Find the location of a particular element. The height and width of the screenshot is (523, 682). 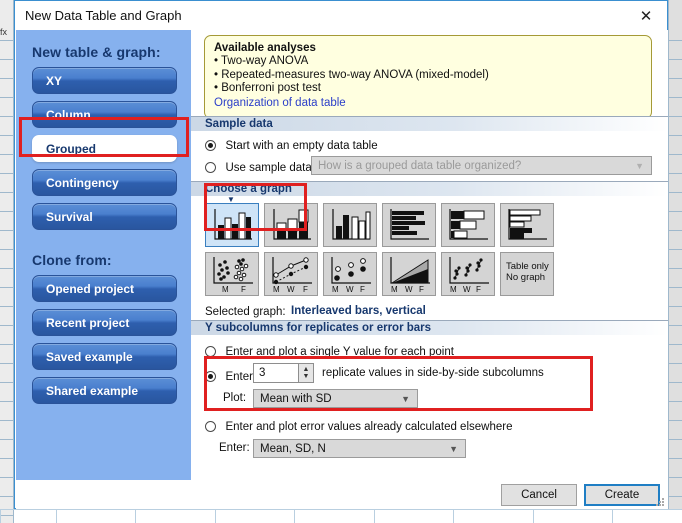

radio-use-sample-data is located at coordinates (210, 167).